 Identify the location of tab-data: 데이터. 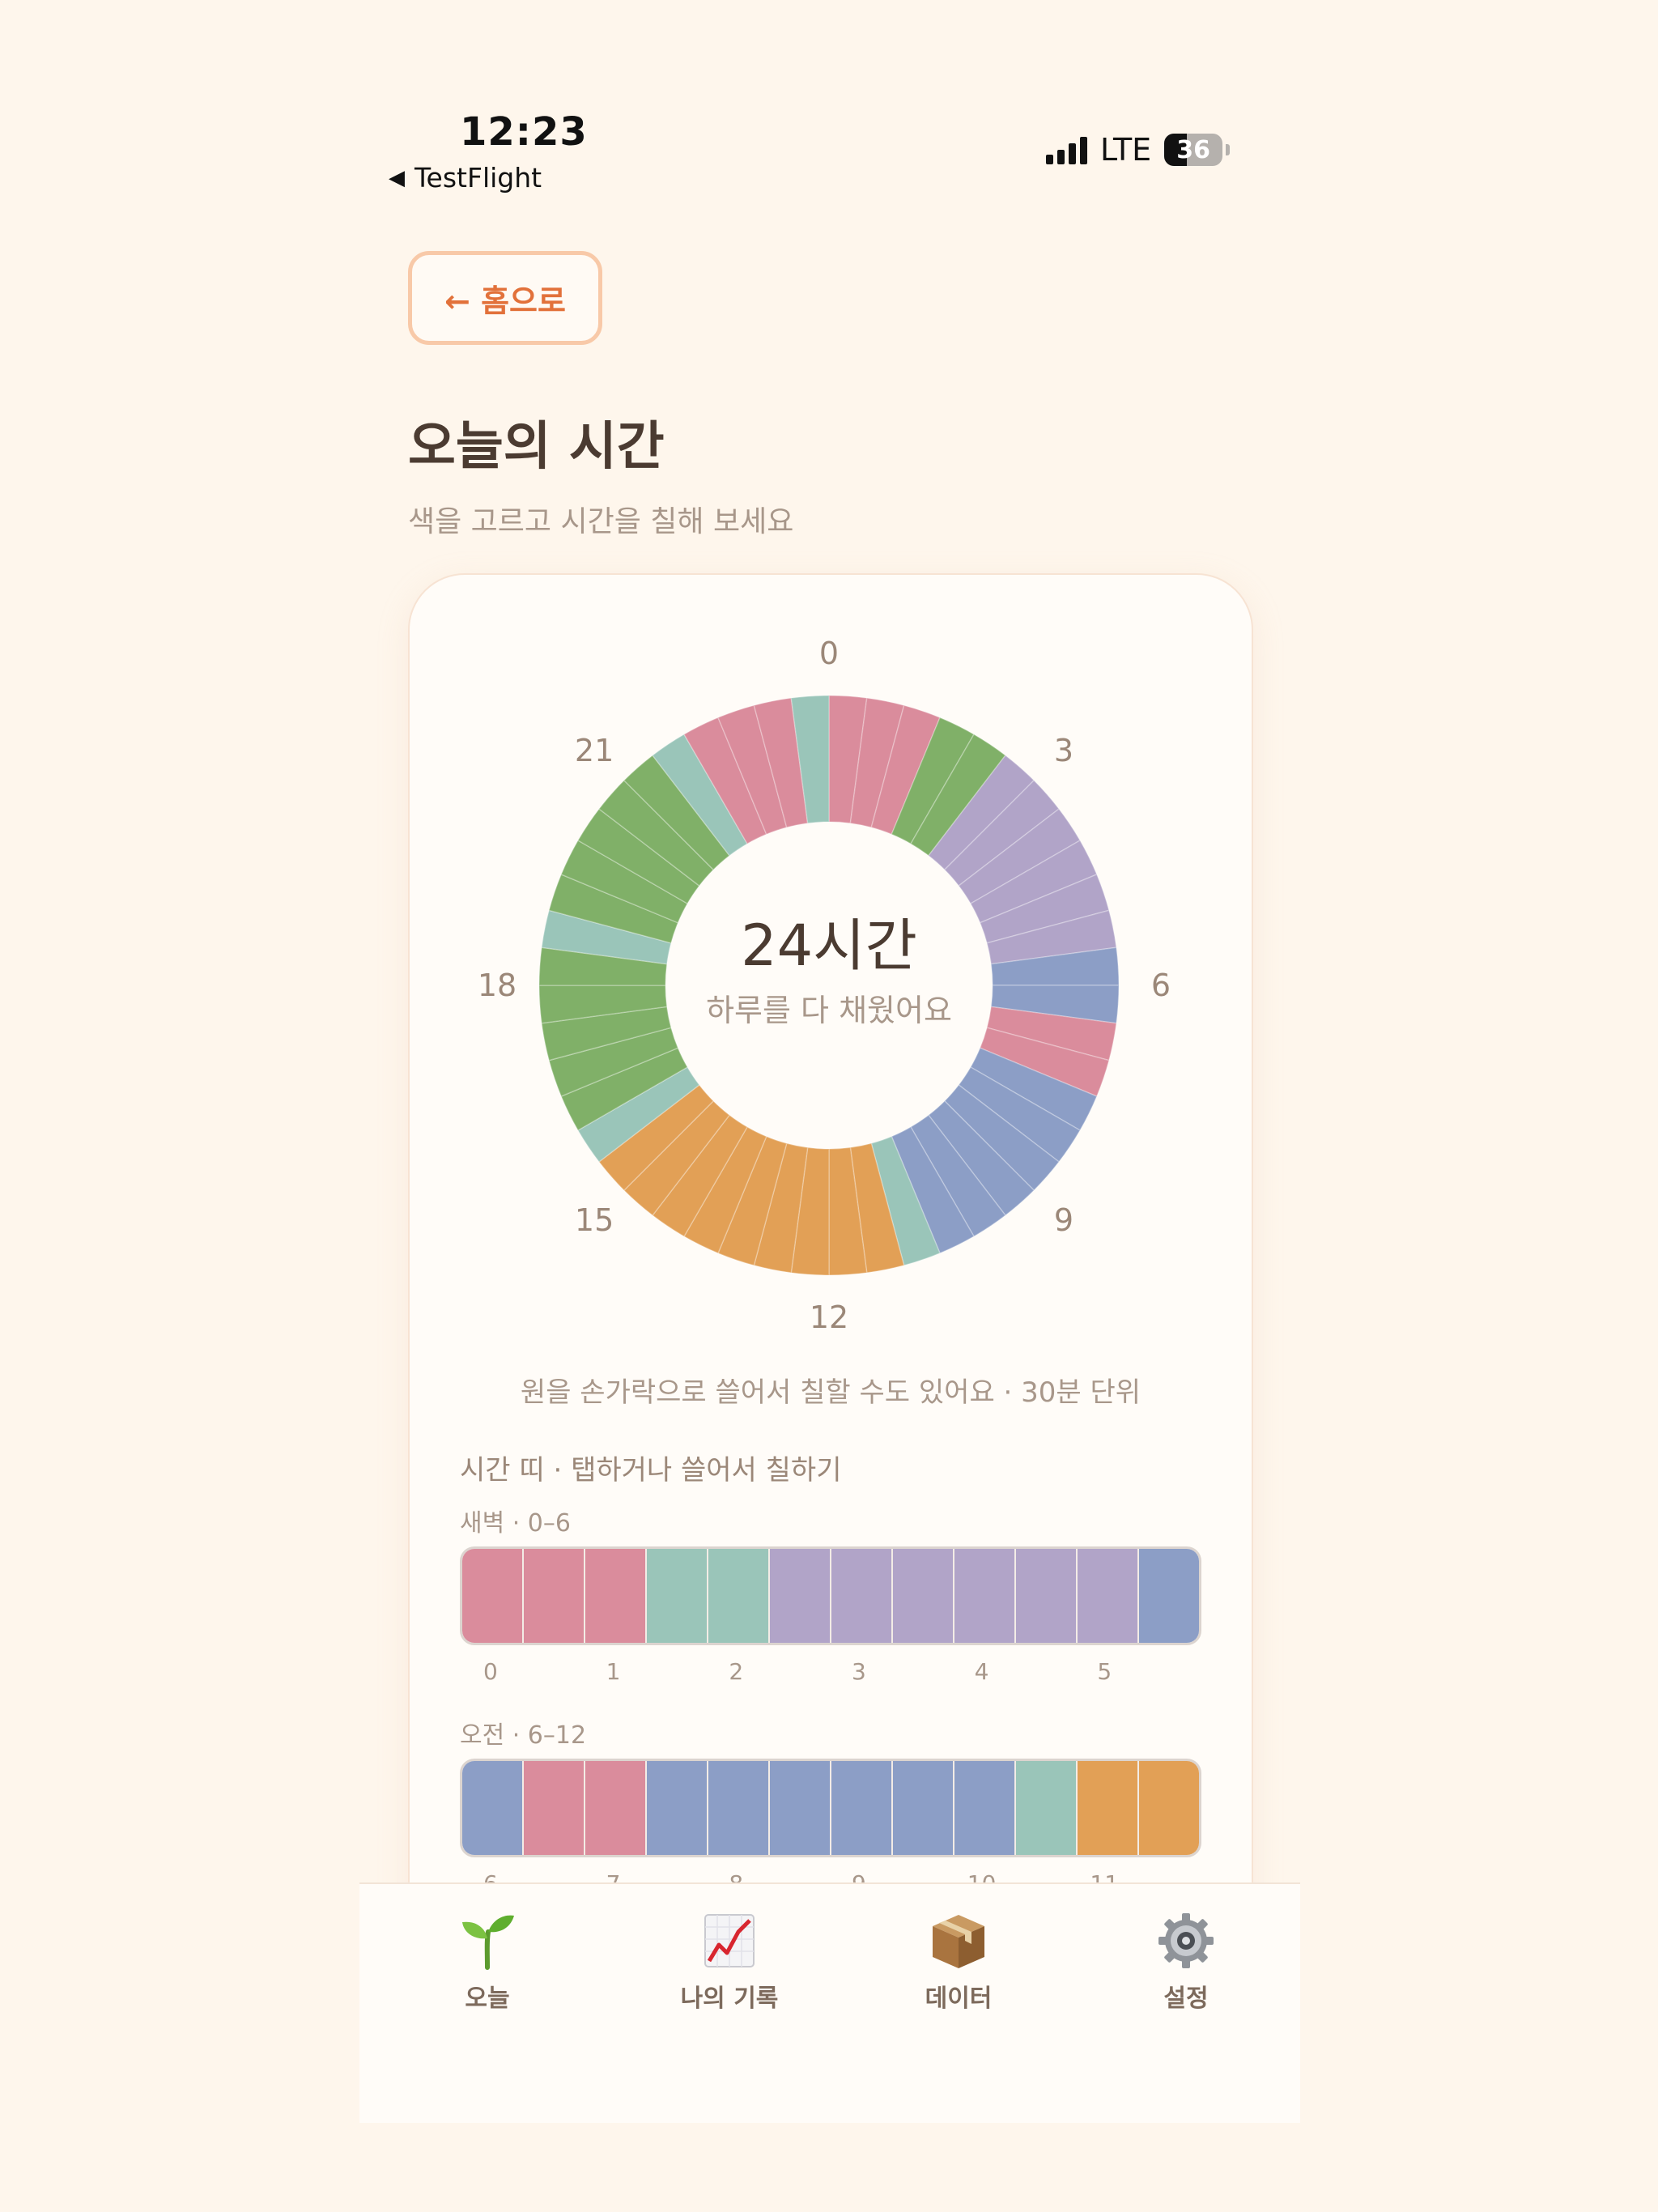
(958, 1961).